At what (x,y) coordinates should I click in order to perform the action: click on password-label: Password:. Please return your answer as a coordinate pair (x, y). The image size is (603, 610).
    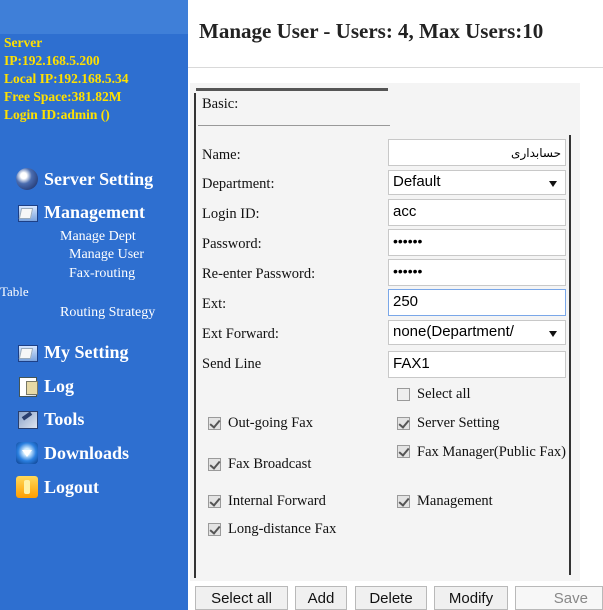
    Looking at the image, I should click on (232, 244).